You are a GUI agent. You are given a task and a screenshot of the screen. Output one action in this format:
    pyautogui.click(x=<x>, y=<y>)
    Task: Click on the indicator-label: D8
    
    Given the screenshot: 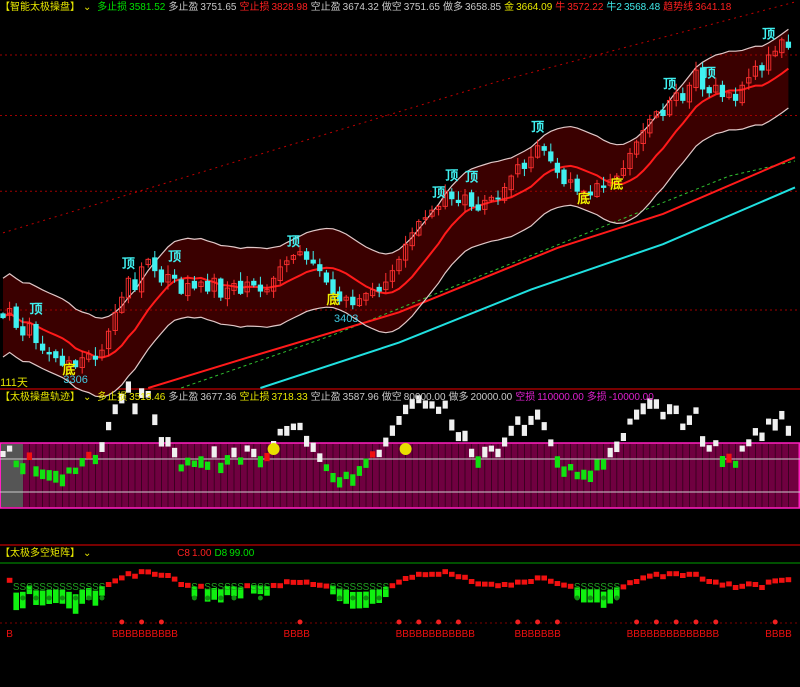 What is the action you would take?
    pyautogui.click(x=221, y=553)
    